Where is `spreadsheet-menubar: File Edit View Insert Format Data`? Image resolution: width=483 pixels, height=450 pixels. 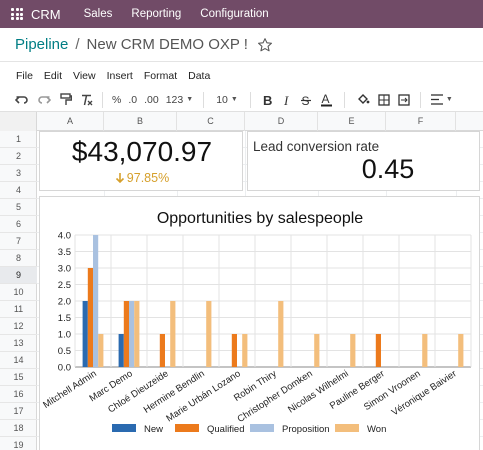 spreadsheet-menubar: File Edit View Insert Format Data is located at coordinates (241, 76).